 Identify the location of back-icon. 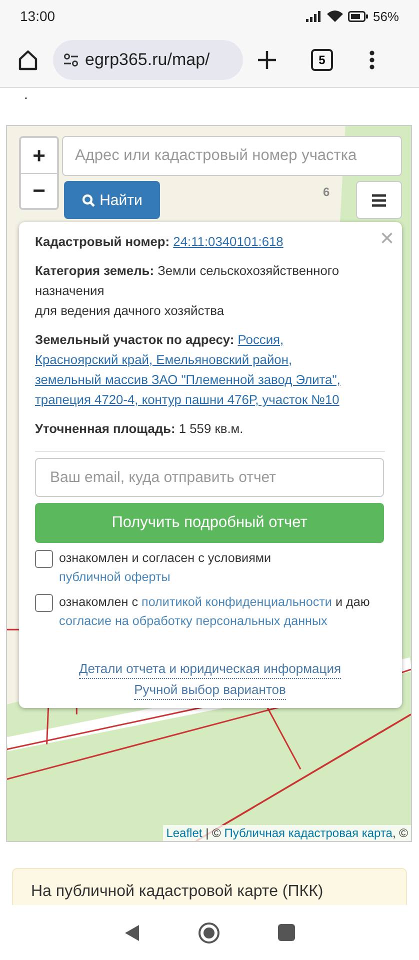
(132, 933).